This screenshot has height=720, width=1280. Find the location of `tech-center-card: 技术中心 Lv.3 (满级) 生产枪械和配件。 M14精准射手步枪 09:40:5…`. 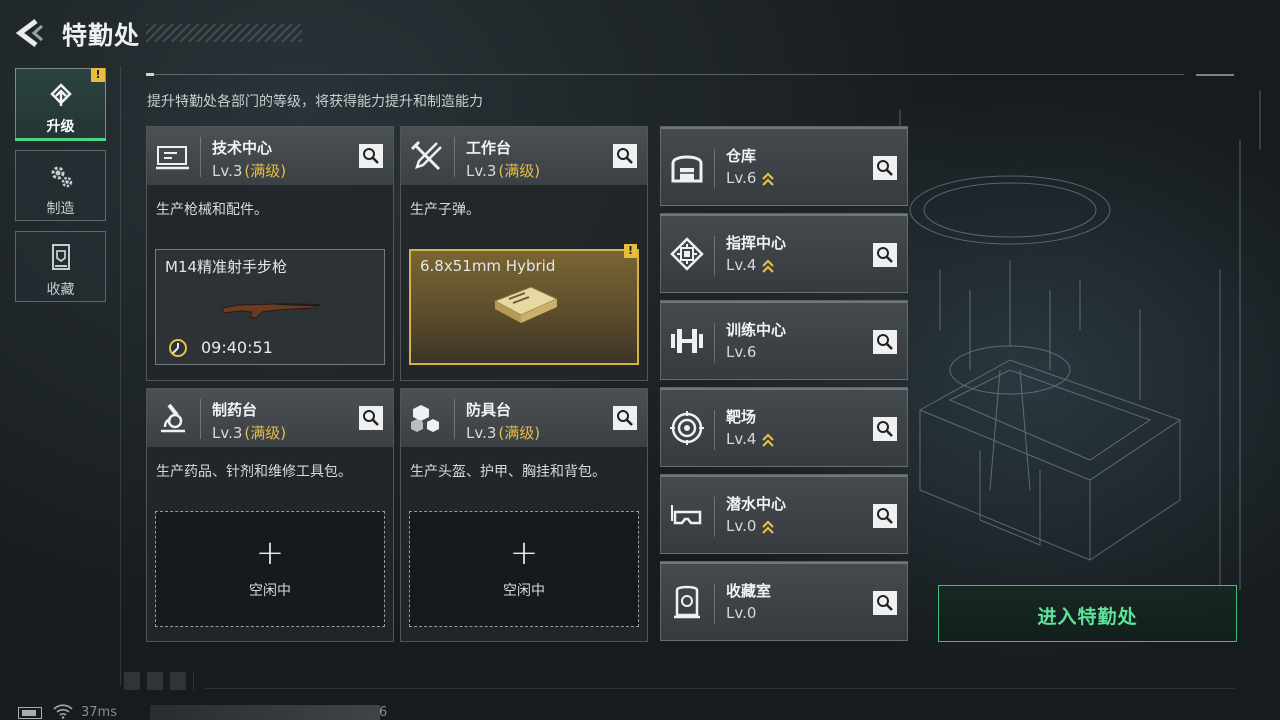

tech-center-card: 技术中心 Lv.3 (满级) 生产枪械和配件。 M14精准射手步枪 09:40:5… is located at coordinates (270, 253).